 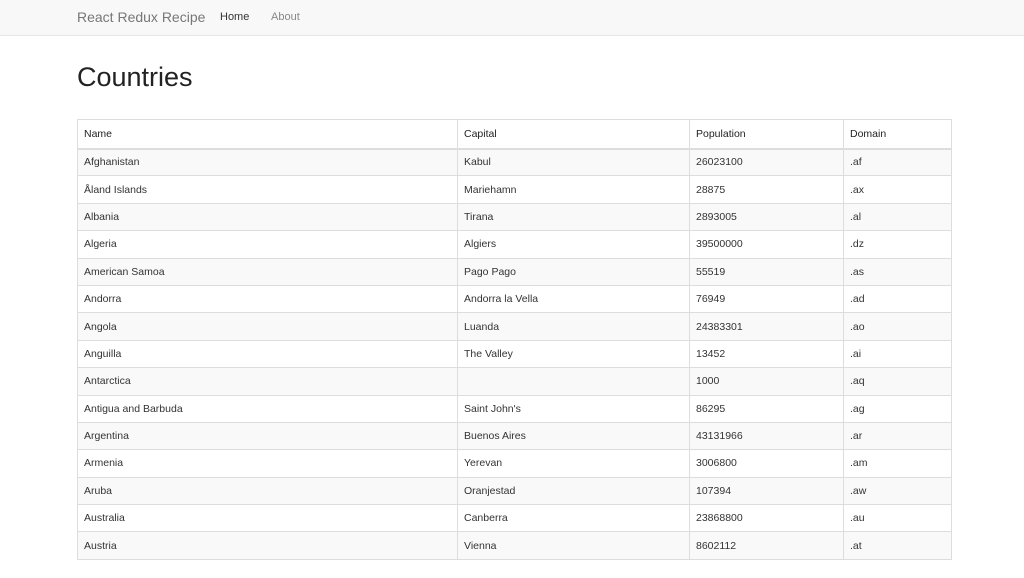 What do you see at coordinates (141, 17) in the screenshot?
I see `brand-link: React Redux Recipe` at bounding box center [141, 17].